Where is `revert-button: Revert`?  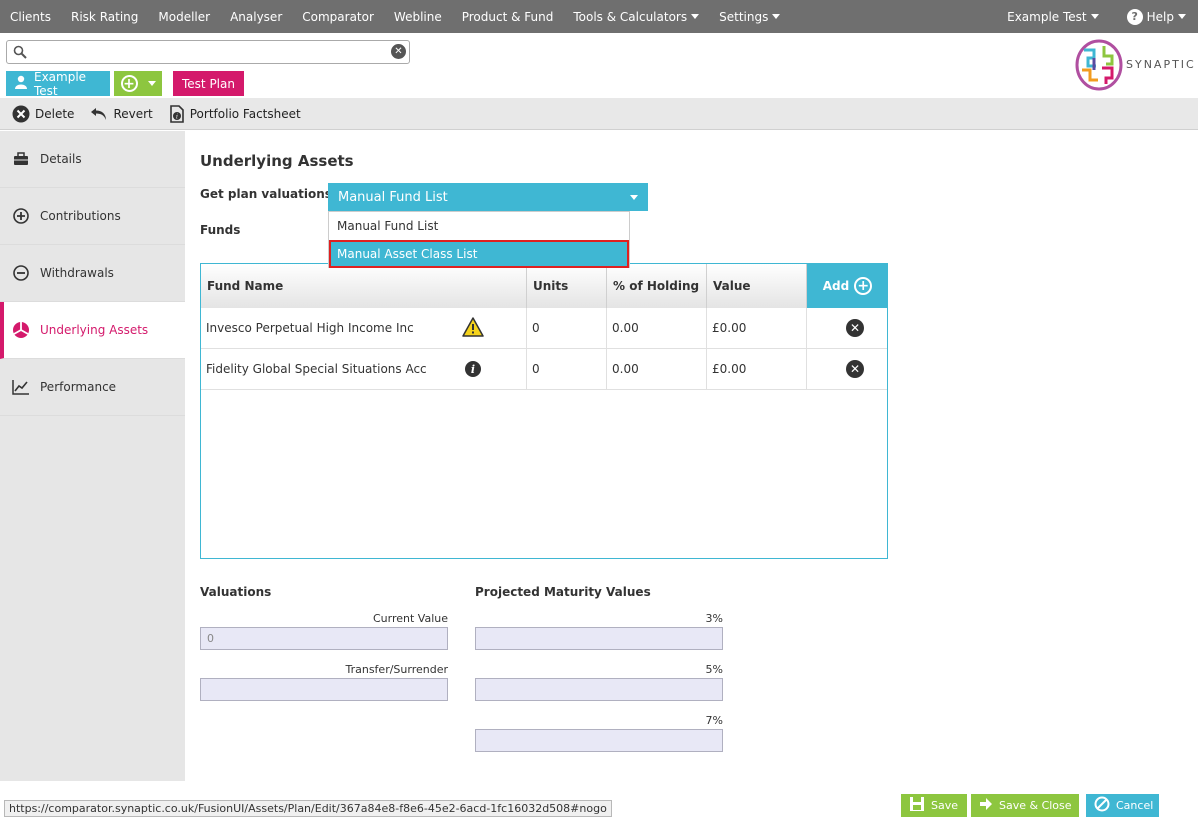
revert-button: Revert is located at coordinates (121, 114).